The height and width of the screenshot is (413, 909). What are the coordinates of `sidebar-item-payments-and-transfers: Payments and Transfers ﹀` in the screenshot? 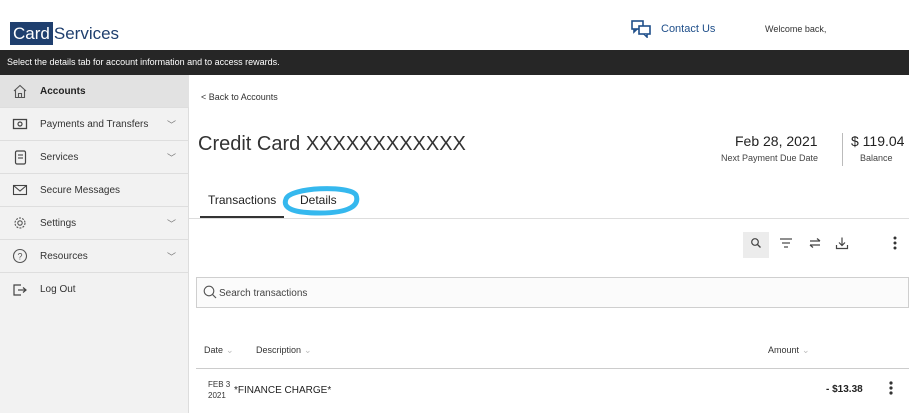 It's located at (94, 124).